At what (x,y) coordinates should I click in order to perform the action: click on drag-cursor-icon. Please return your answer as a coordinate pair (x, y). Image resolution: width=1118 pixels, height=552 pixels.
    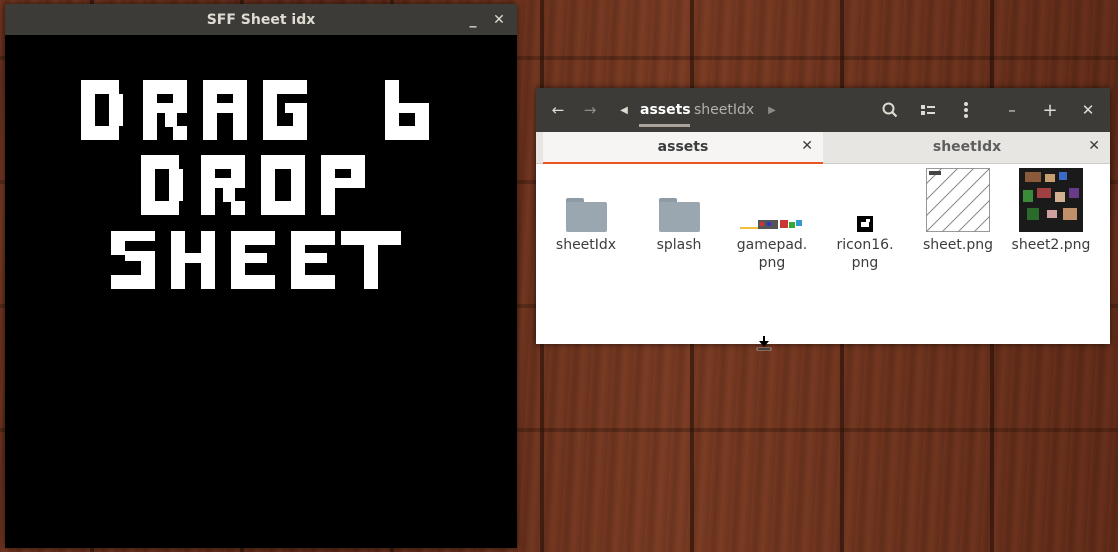
    Looking at the image, I should click on (764, 343).